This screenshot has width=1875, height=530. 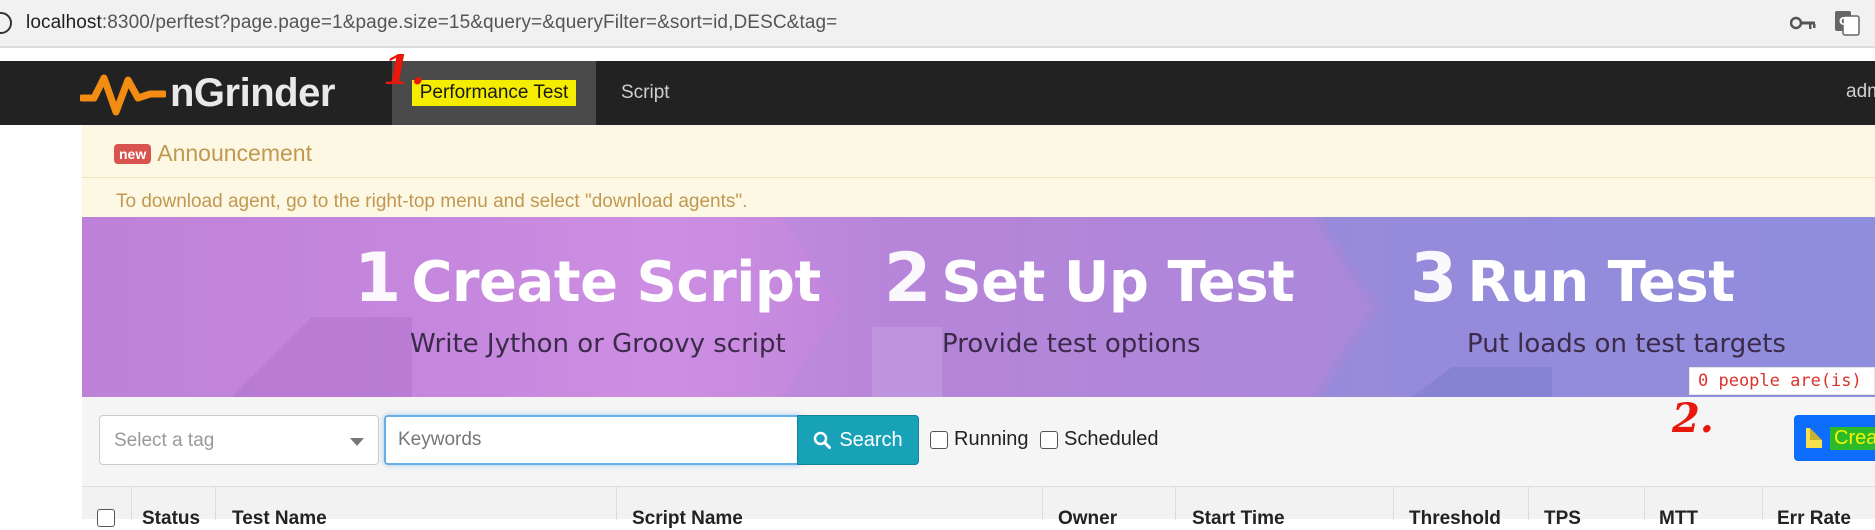 I want to click on annotation-step-1: 1., so click(x=404, y=70).